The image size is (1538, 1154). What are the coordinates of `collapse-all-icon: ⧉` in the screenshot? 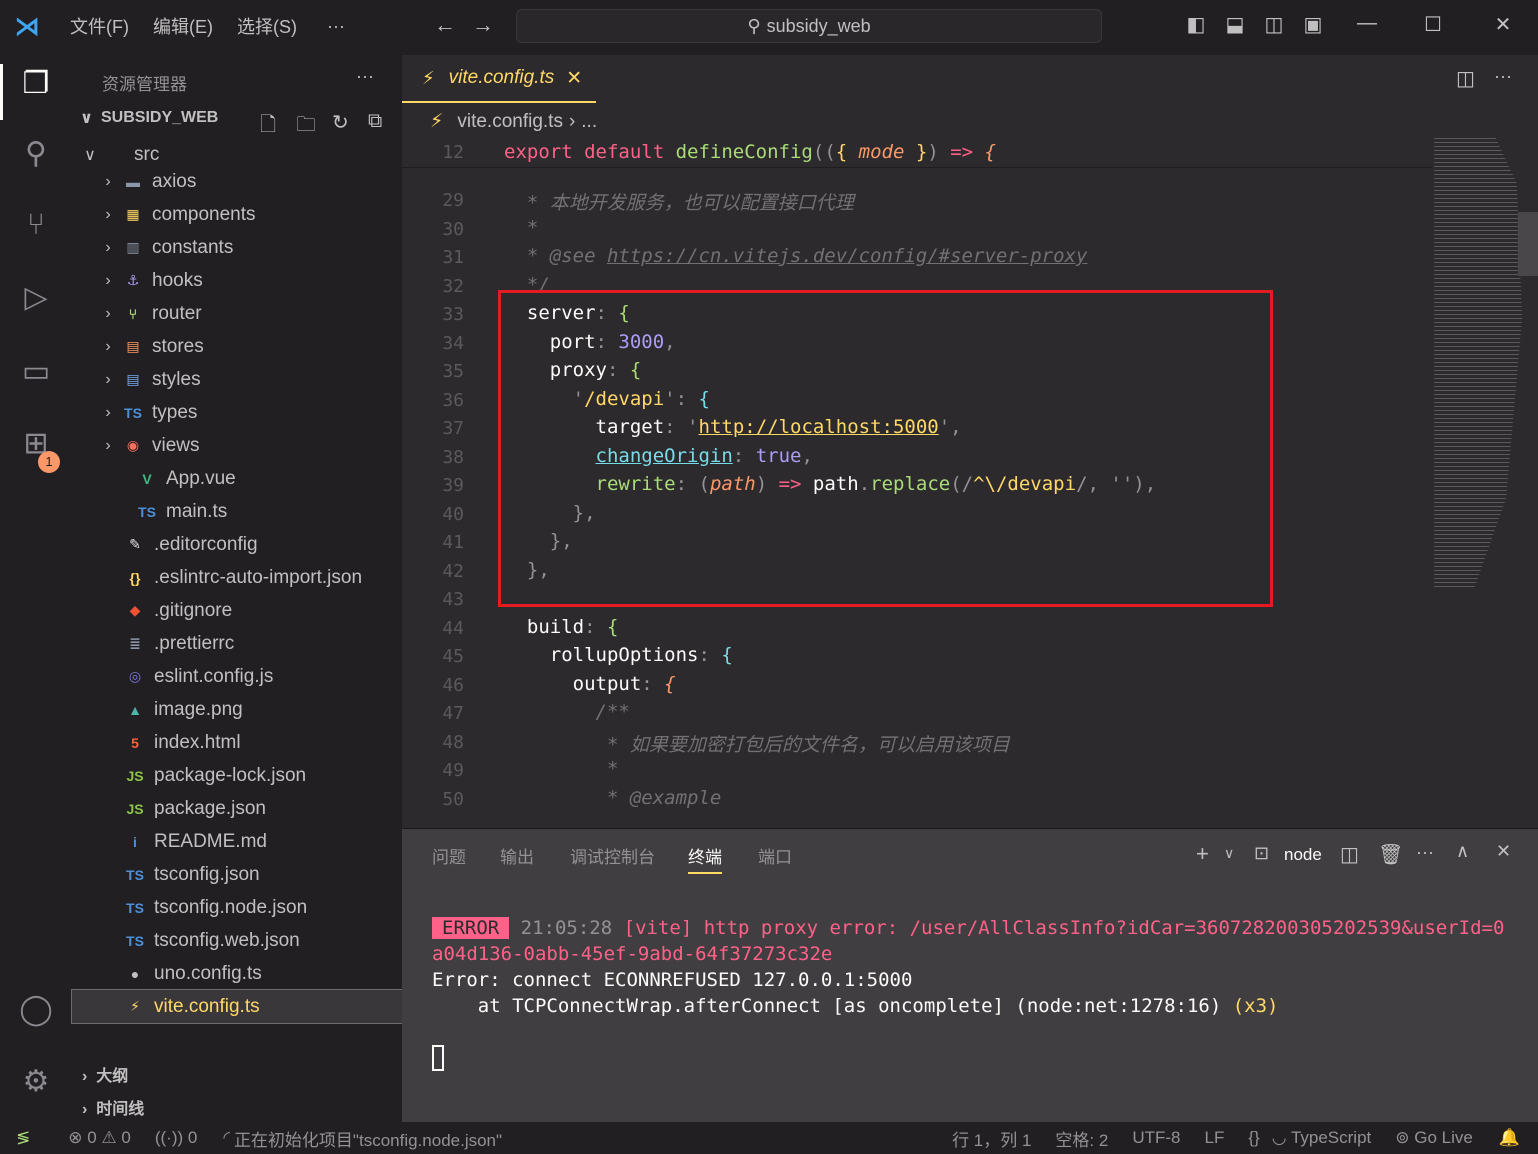 It's located at (375, 121).